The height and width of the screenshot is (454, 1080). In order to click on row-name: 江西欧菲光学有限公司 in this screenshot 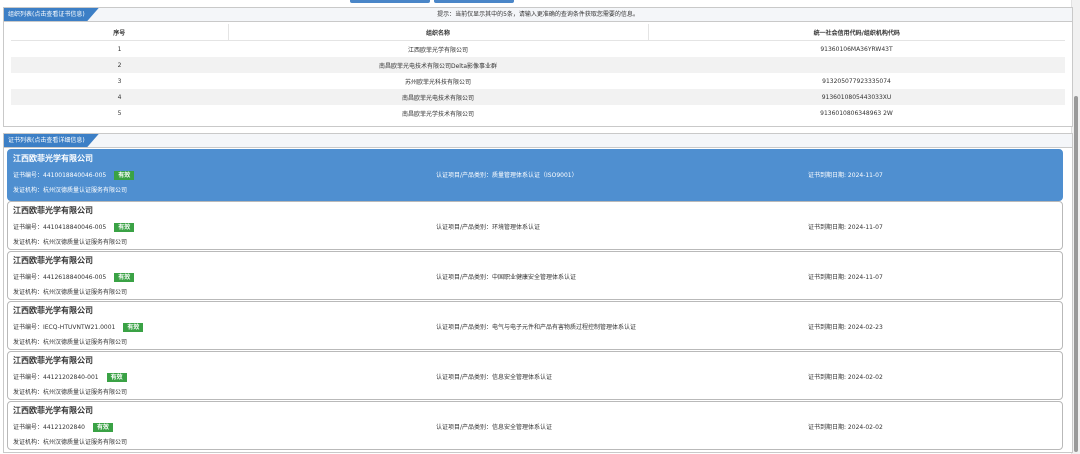, I will do `click(438, 49)`.